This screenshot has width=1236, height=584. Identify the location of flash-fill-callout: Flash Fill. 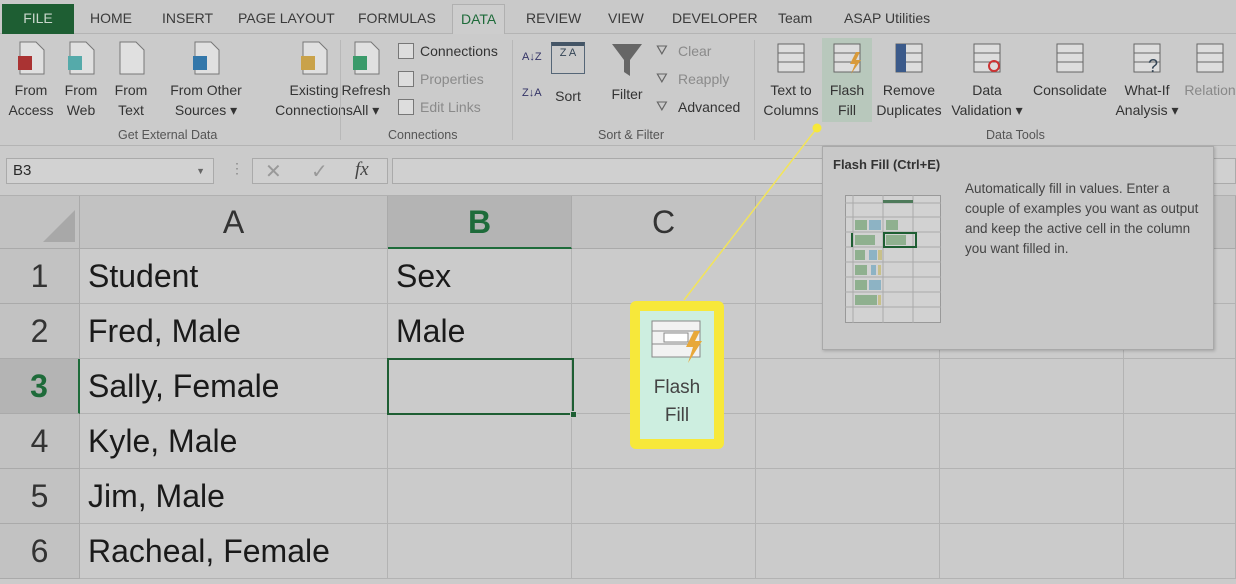
(677, 375).